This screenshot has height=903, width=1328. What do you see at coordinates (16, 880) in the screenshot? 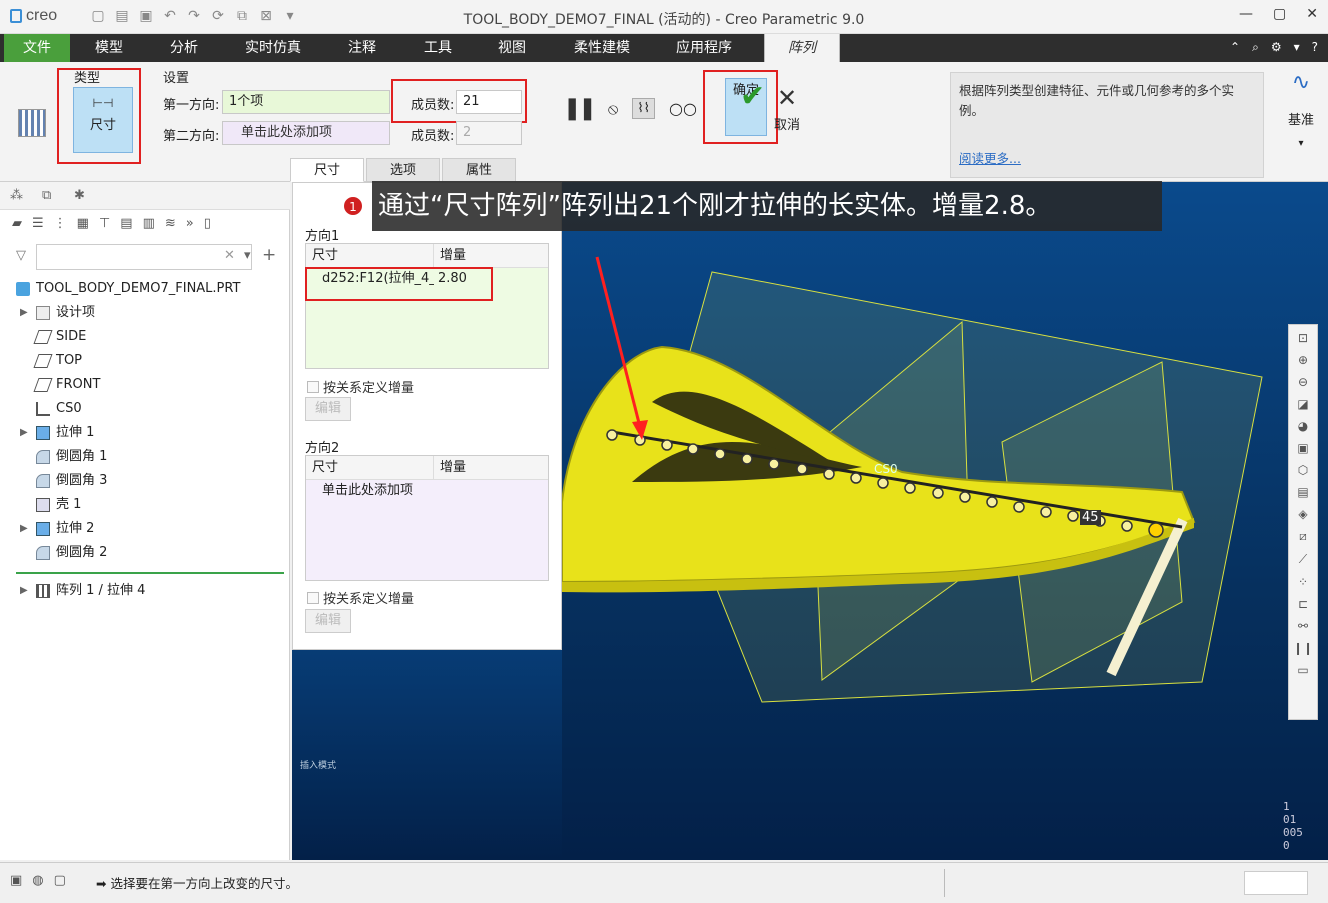
I see `navigator-toggle-icon: ▣` at bounding box center [16, 880].